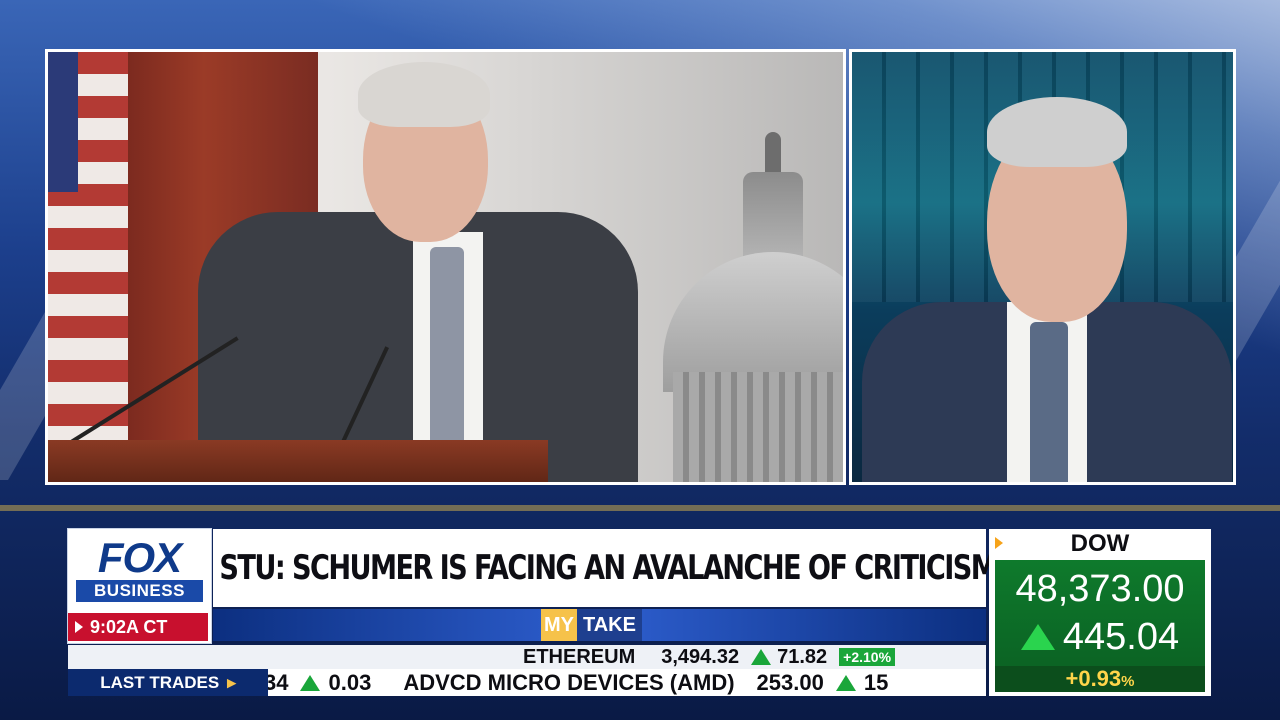 The image size is (1280, 720). Describe the element at coordinates (129, 627) in the screenshot. I see `clock-time: 9:02A CT` at that location.